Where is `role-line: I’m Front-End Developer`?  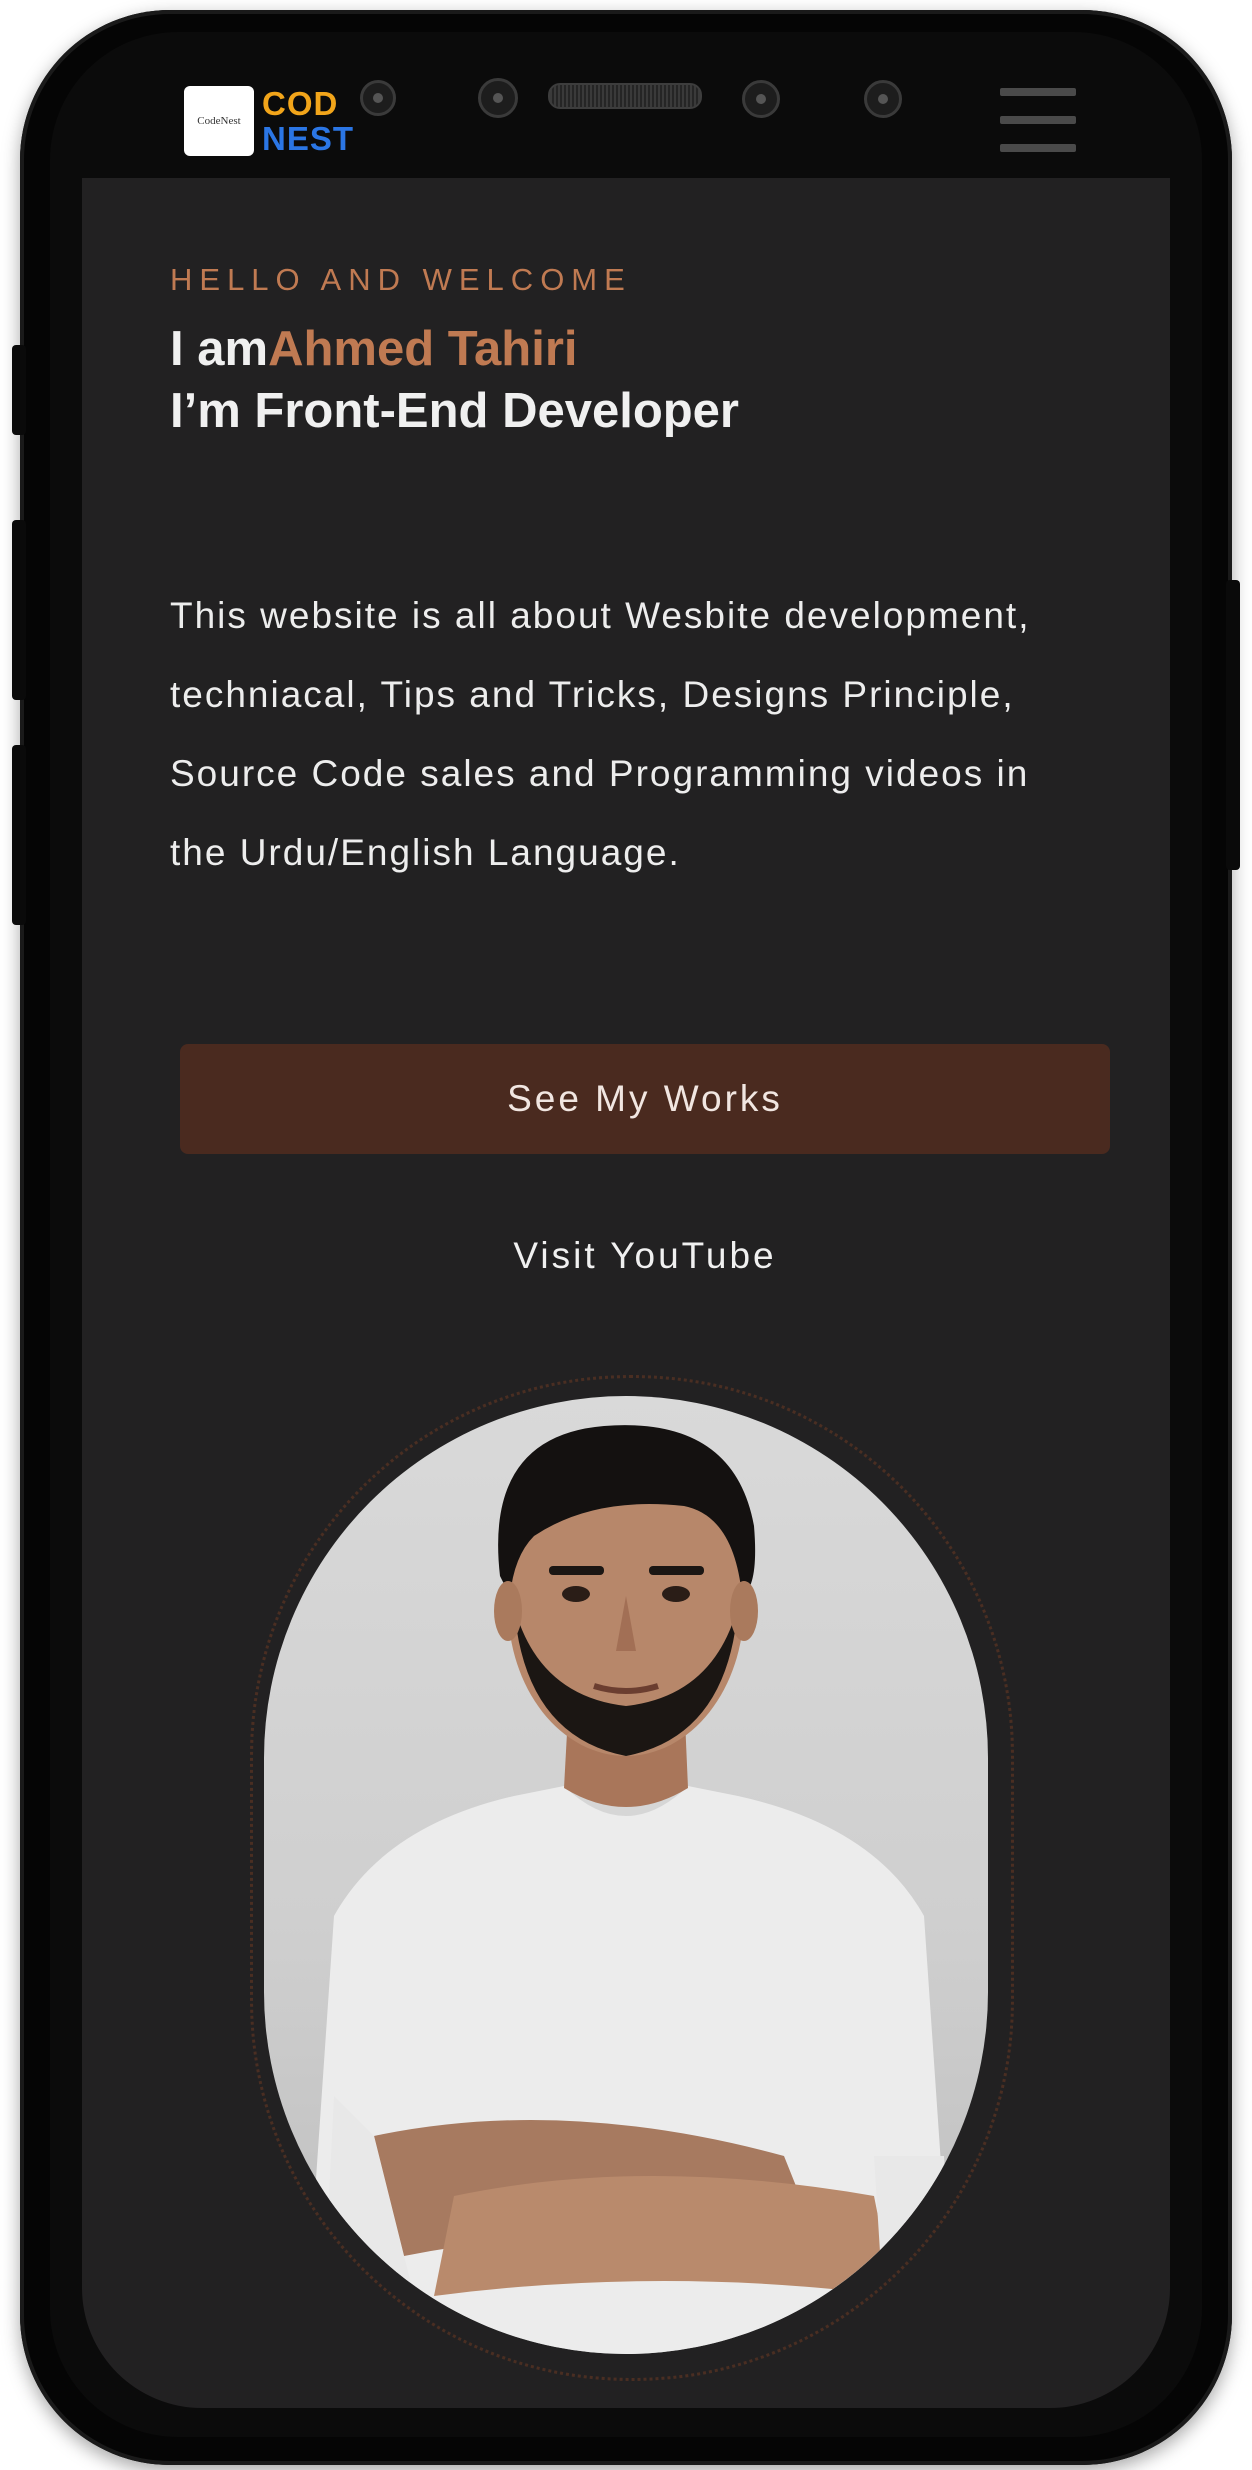
role-line: I’m Front-End Developer is located at coordinates (455, 411).